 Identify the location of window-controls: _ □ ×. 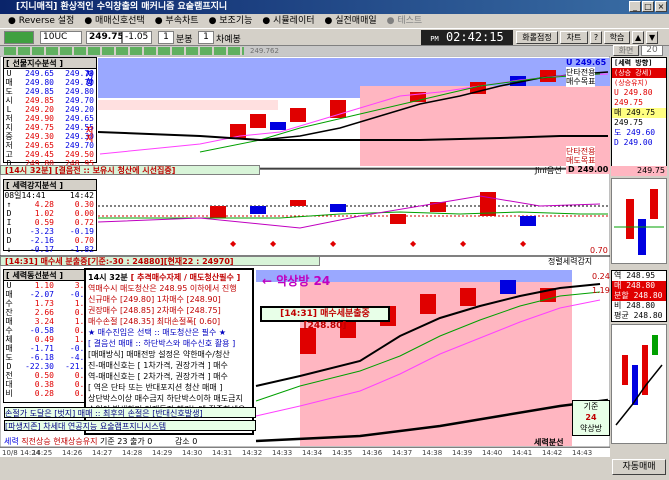
(648, 6).